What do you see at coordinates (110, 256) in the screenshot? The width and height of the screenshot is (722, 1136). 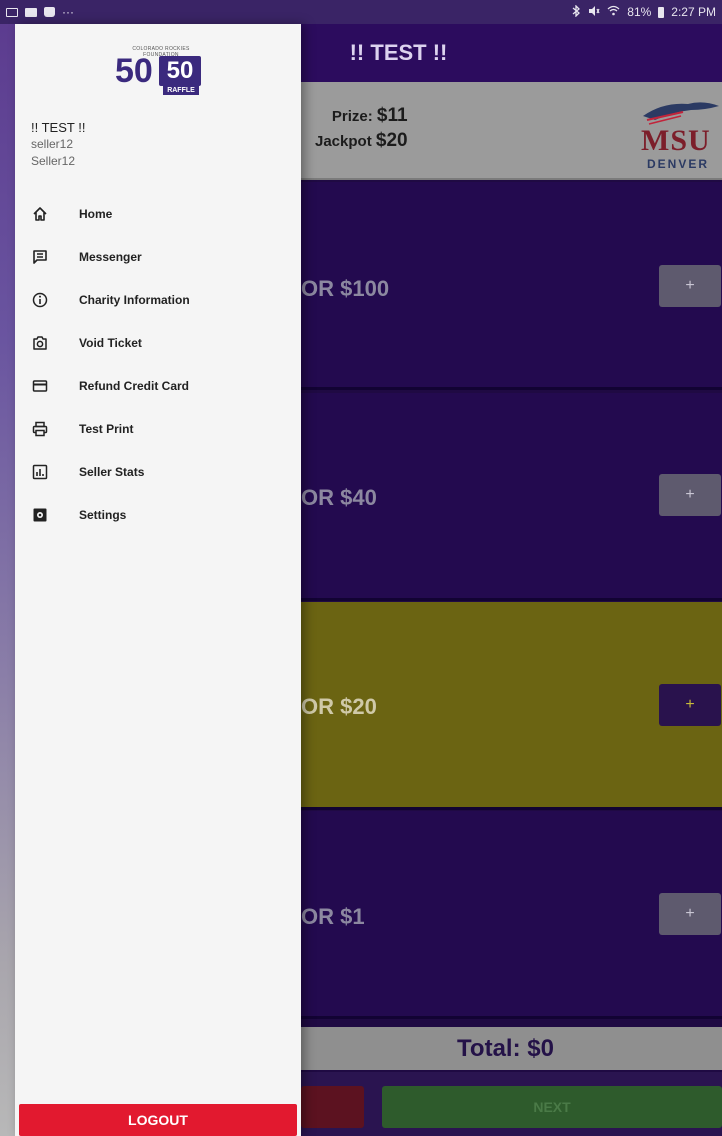 I see `menu-item-label: Messenger` at bounding box center [110, 256].